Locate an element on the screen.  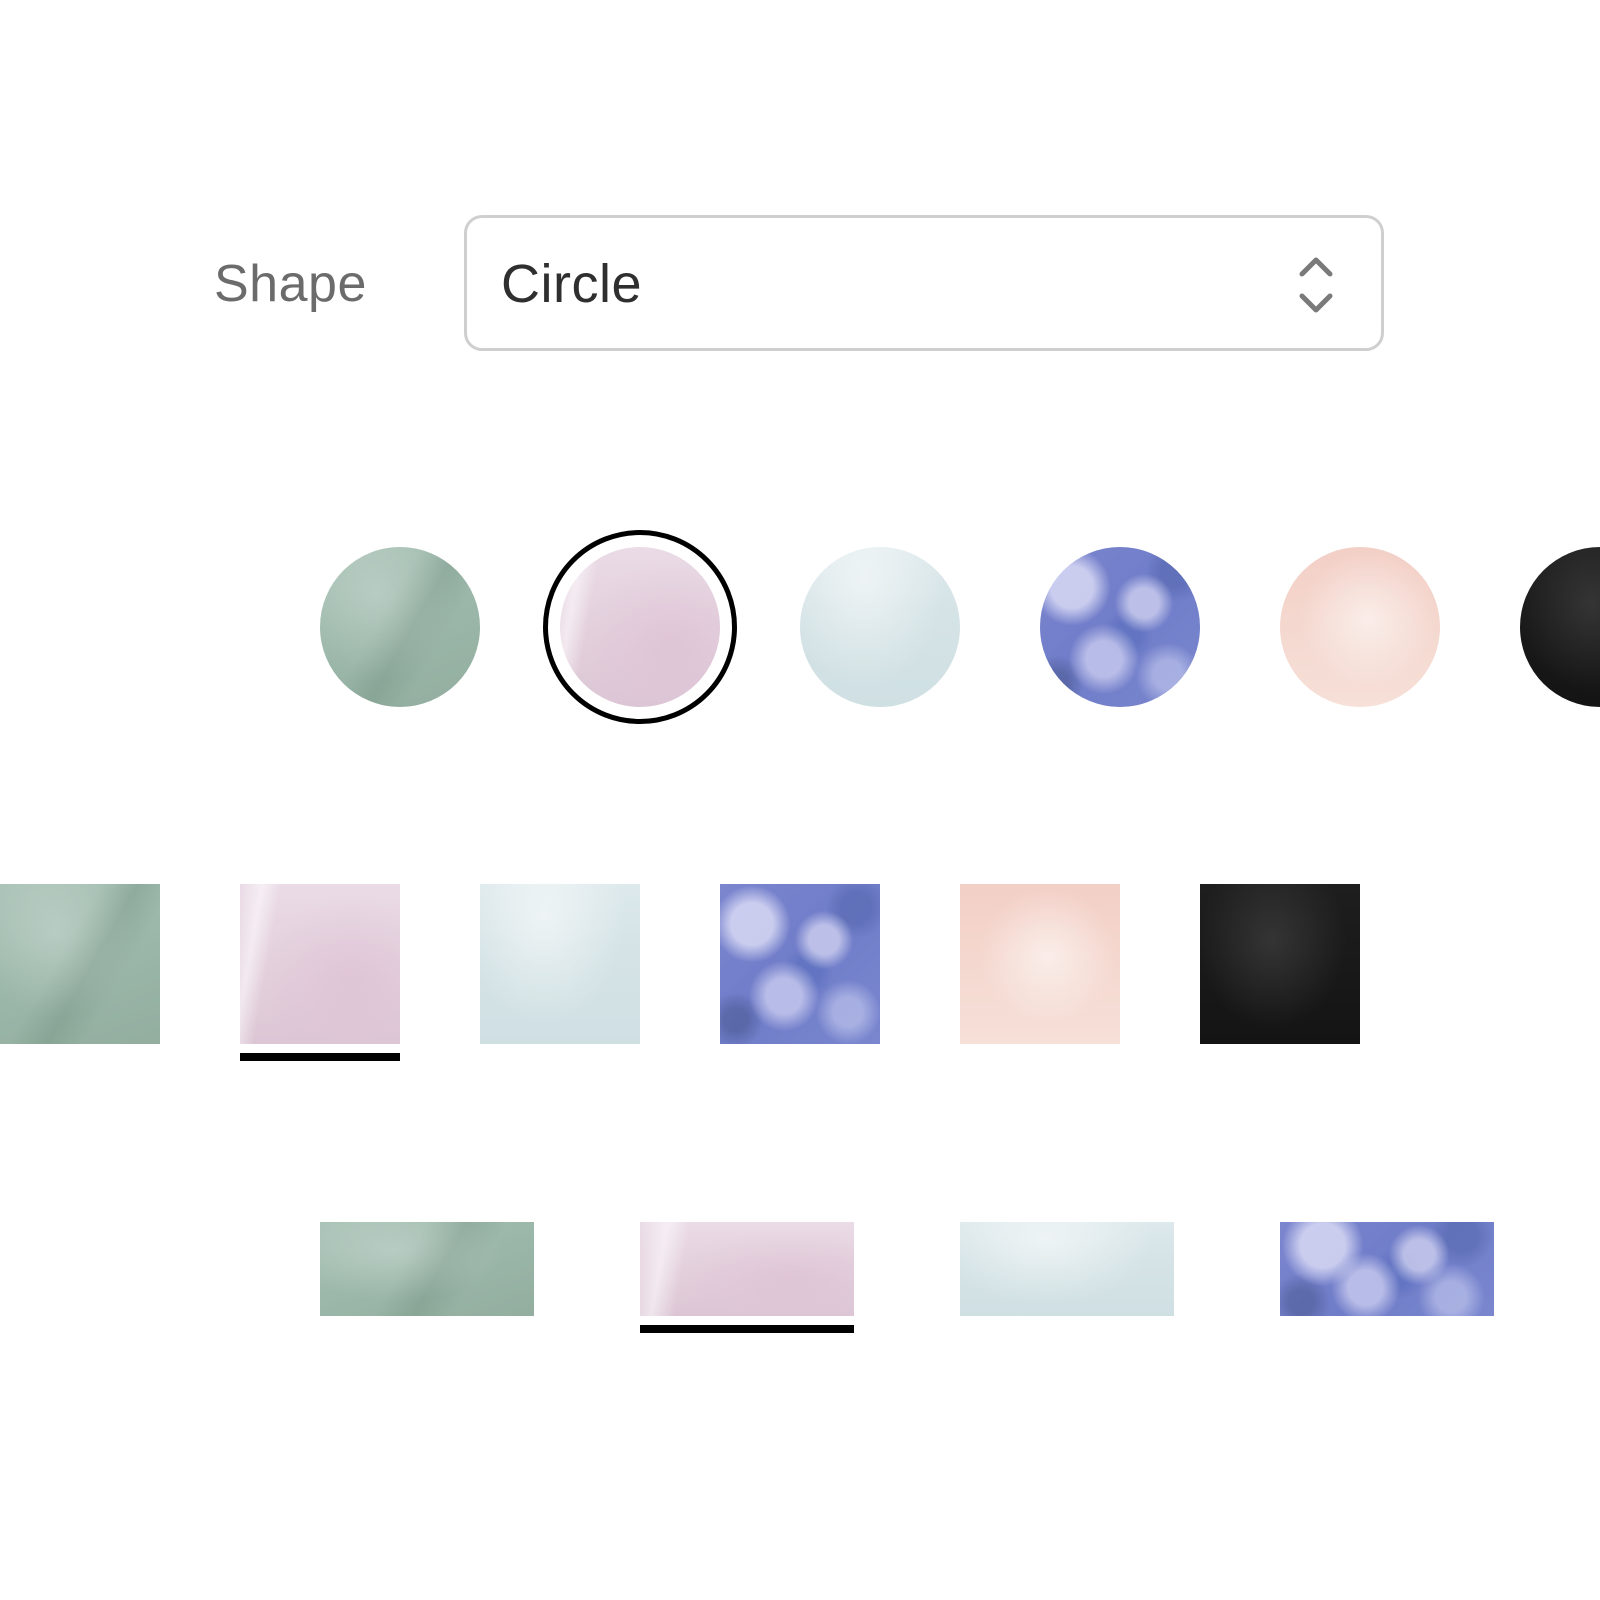
rectangle-swatch-sodalite is located at coordinates (1387, 1269).